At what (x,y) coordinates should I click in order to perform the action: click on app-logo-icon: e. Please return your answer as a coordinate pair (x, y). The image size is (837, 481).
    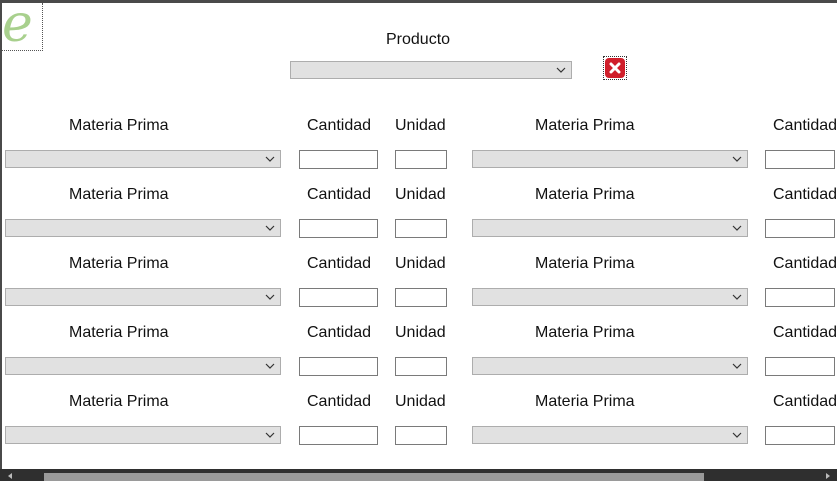
    Looking at the image, I should click on (17, 27).